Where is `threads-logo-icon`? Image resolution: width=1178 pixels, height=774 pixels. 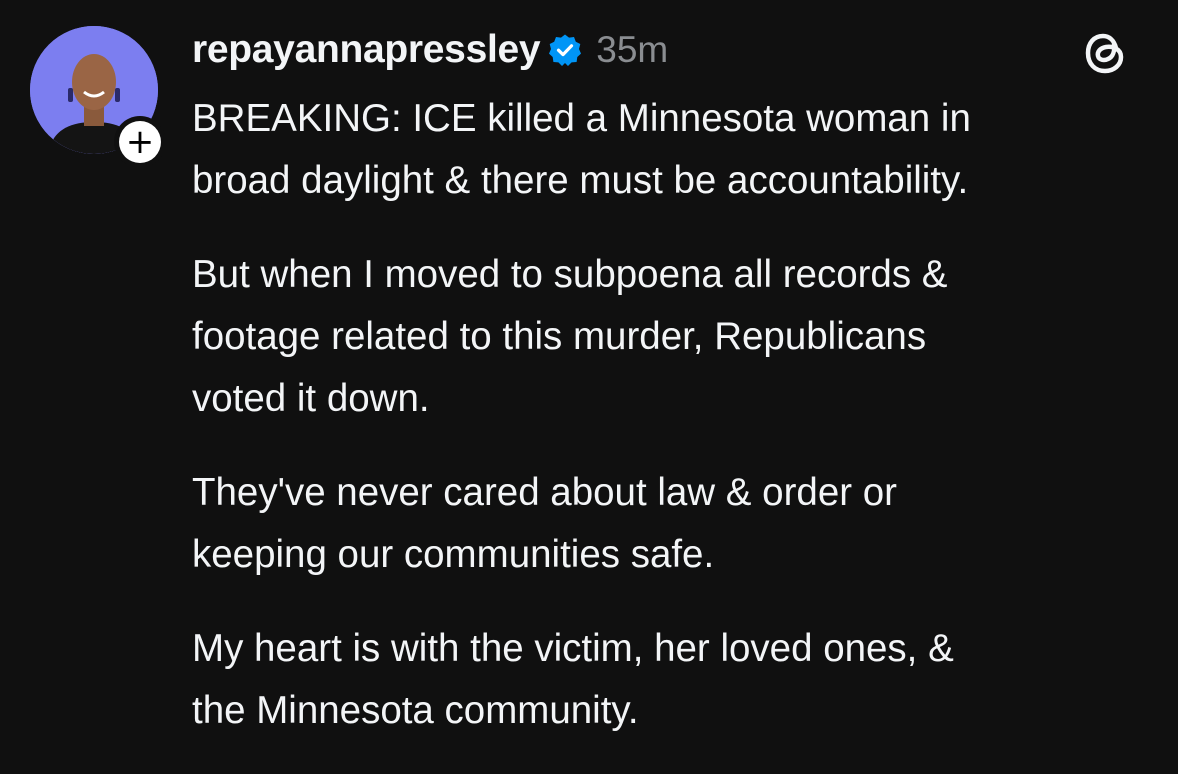 threads-logo-icon is located at coordinates (1105, 53).